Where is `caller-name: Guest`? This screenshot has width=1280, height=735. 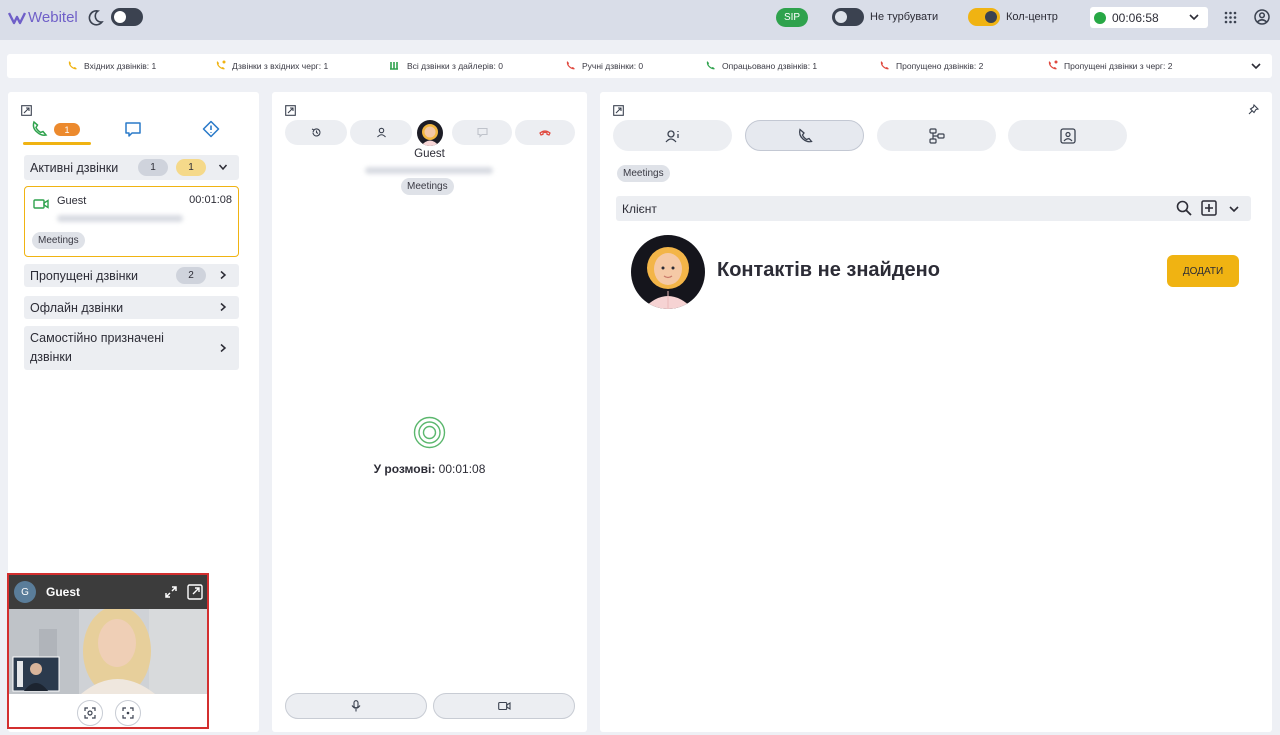
caller-name: Guest is located at coordinates (72, 201).